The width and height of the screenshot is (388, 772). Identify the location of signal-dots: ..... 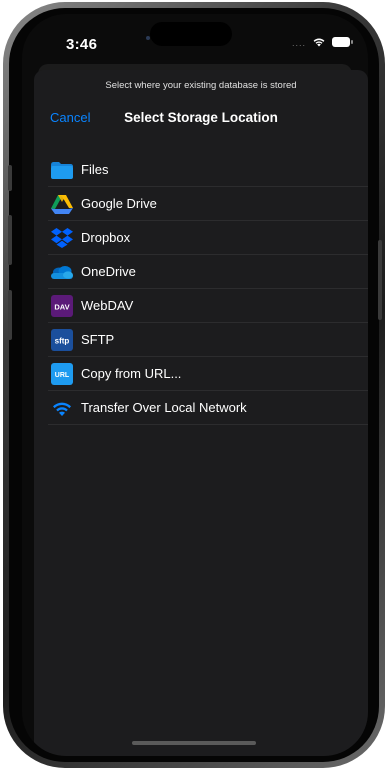
(299, 43).